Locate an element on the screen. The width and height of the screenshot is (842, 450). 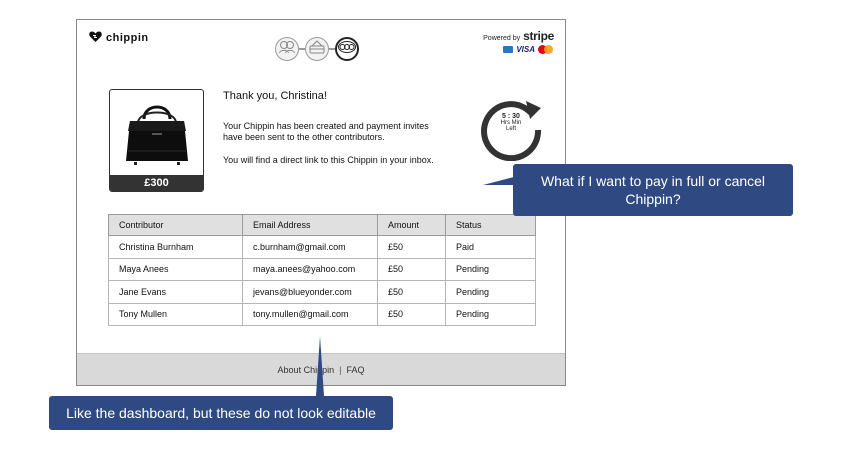
contributor-name: Tony Mullen is located at coordinates (175, 314).